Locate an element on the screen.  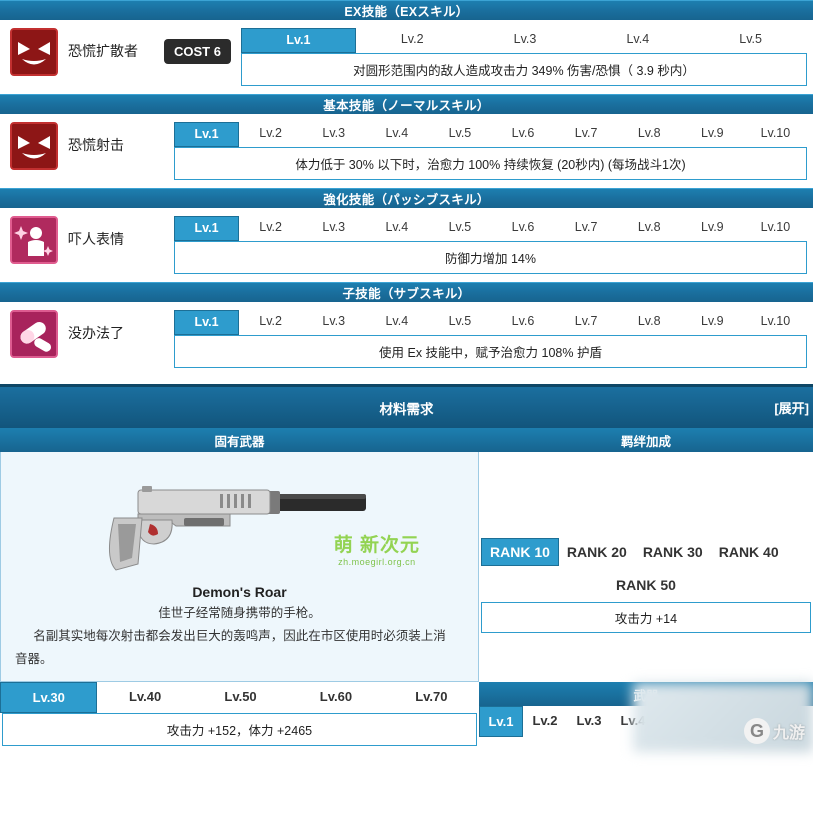
basic-skill-tab-6: Lv.6 is located at coordinates (523, 134).